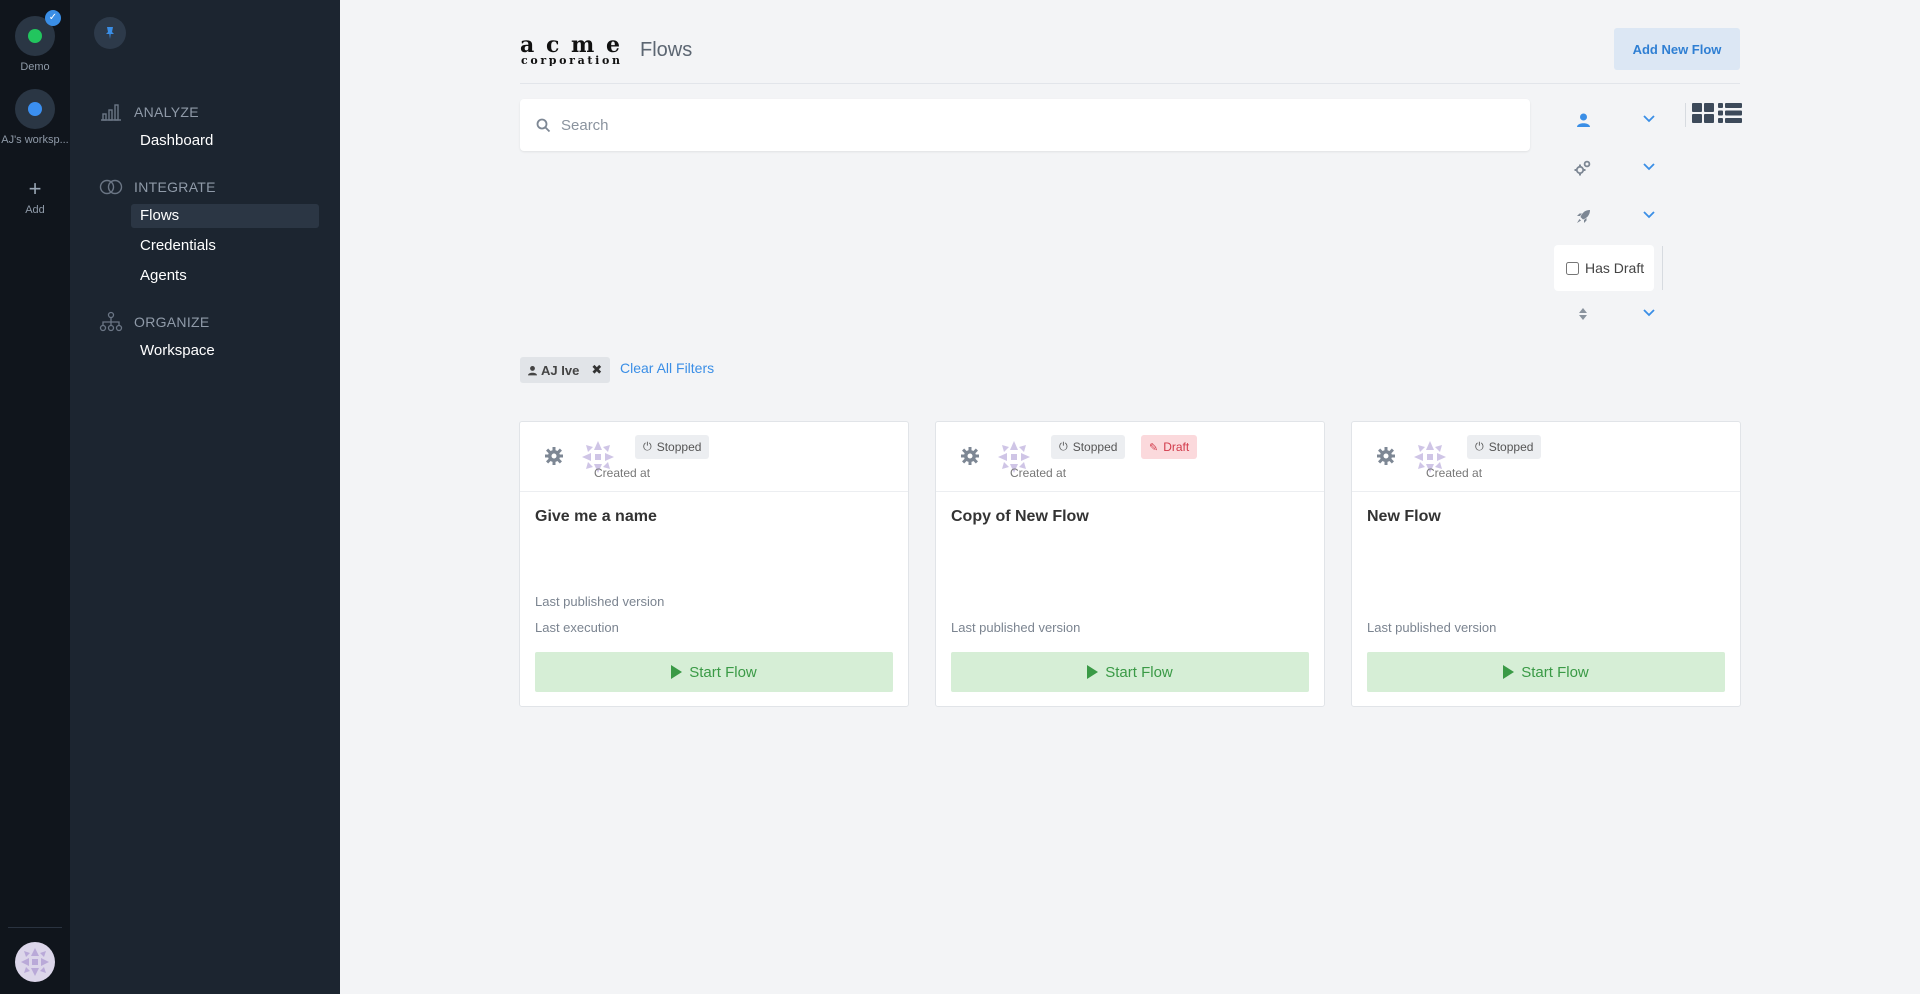 The image size is (1920, 994). I want to click on flow-title: Copy of New Flow, so click(1020, 517).